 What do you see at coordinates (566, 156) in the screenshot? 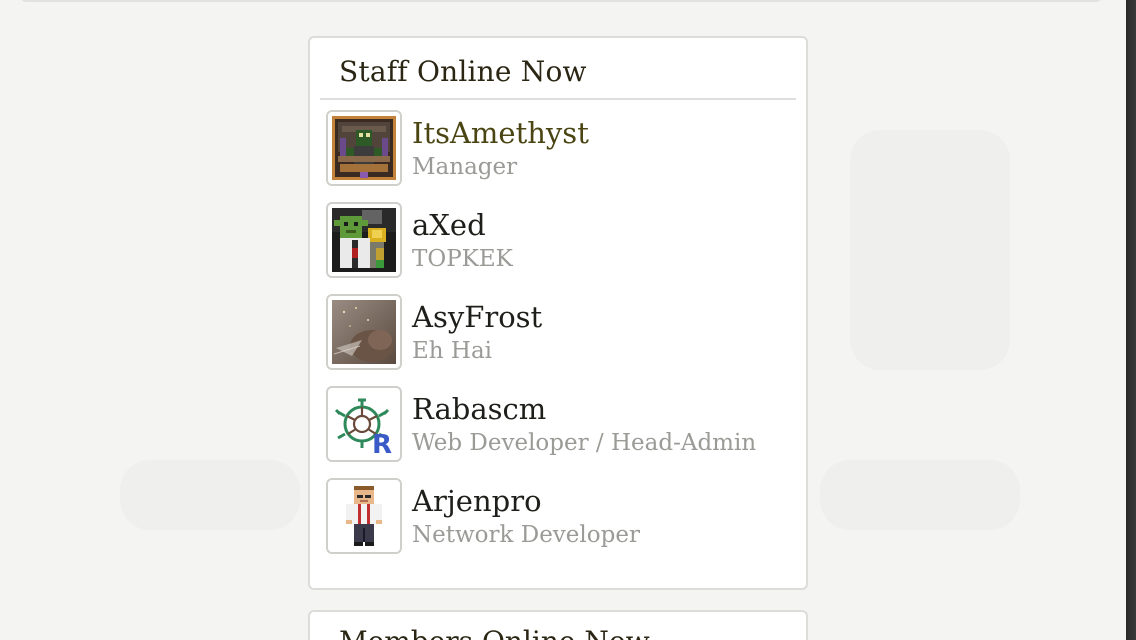
I see `staff-list-item: ItsAmethyst Manager` at bounding box center [566, 156].